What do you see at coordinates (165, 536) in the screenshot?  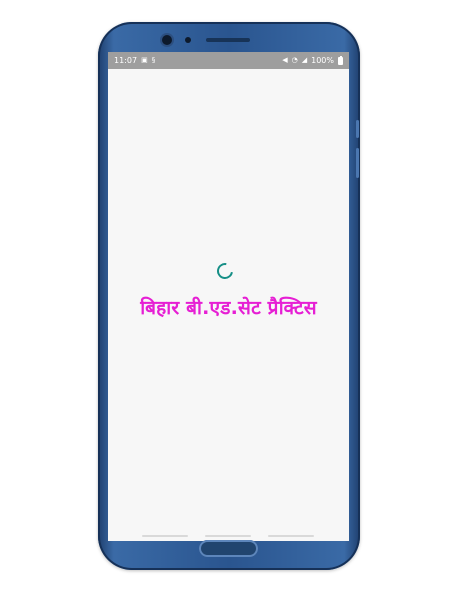 I see `nav-hint-left` at bounding box center [165, 536].